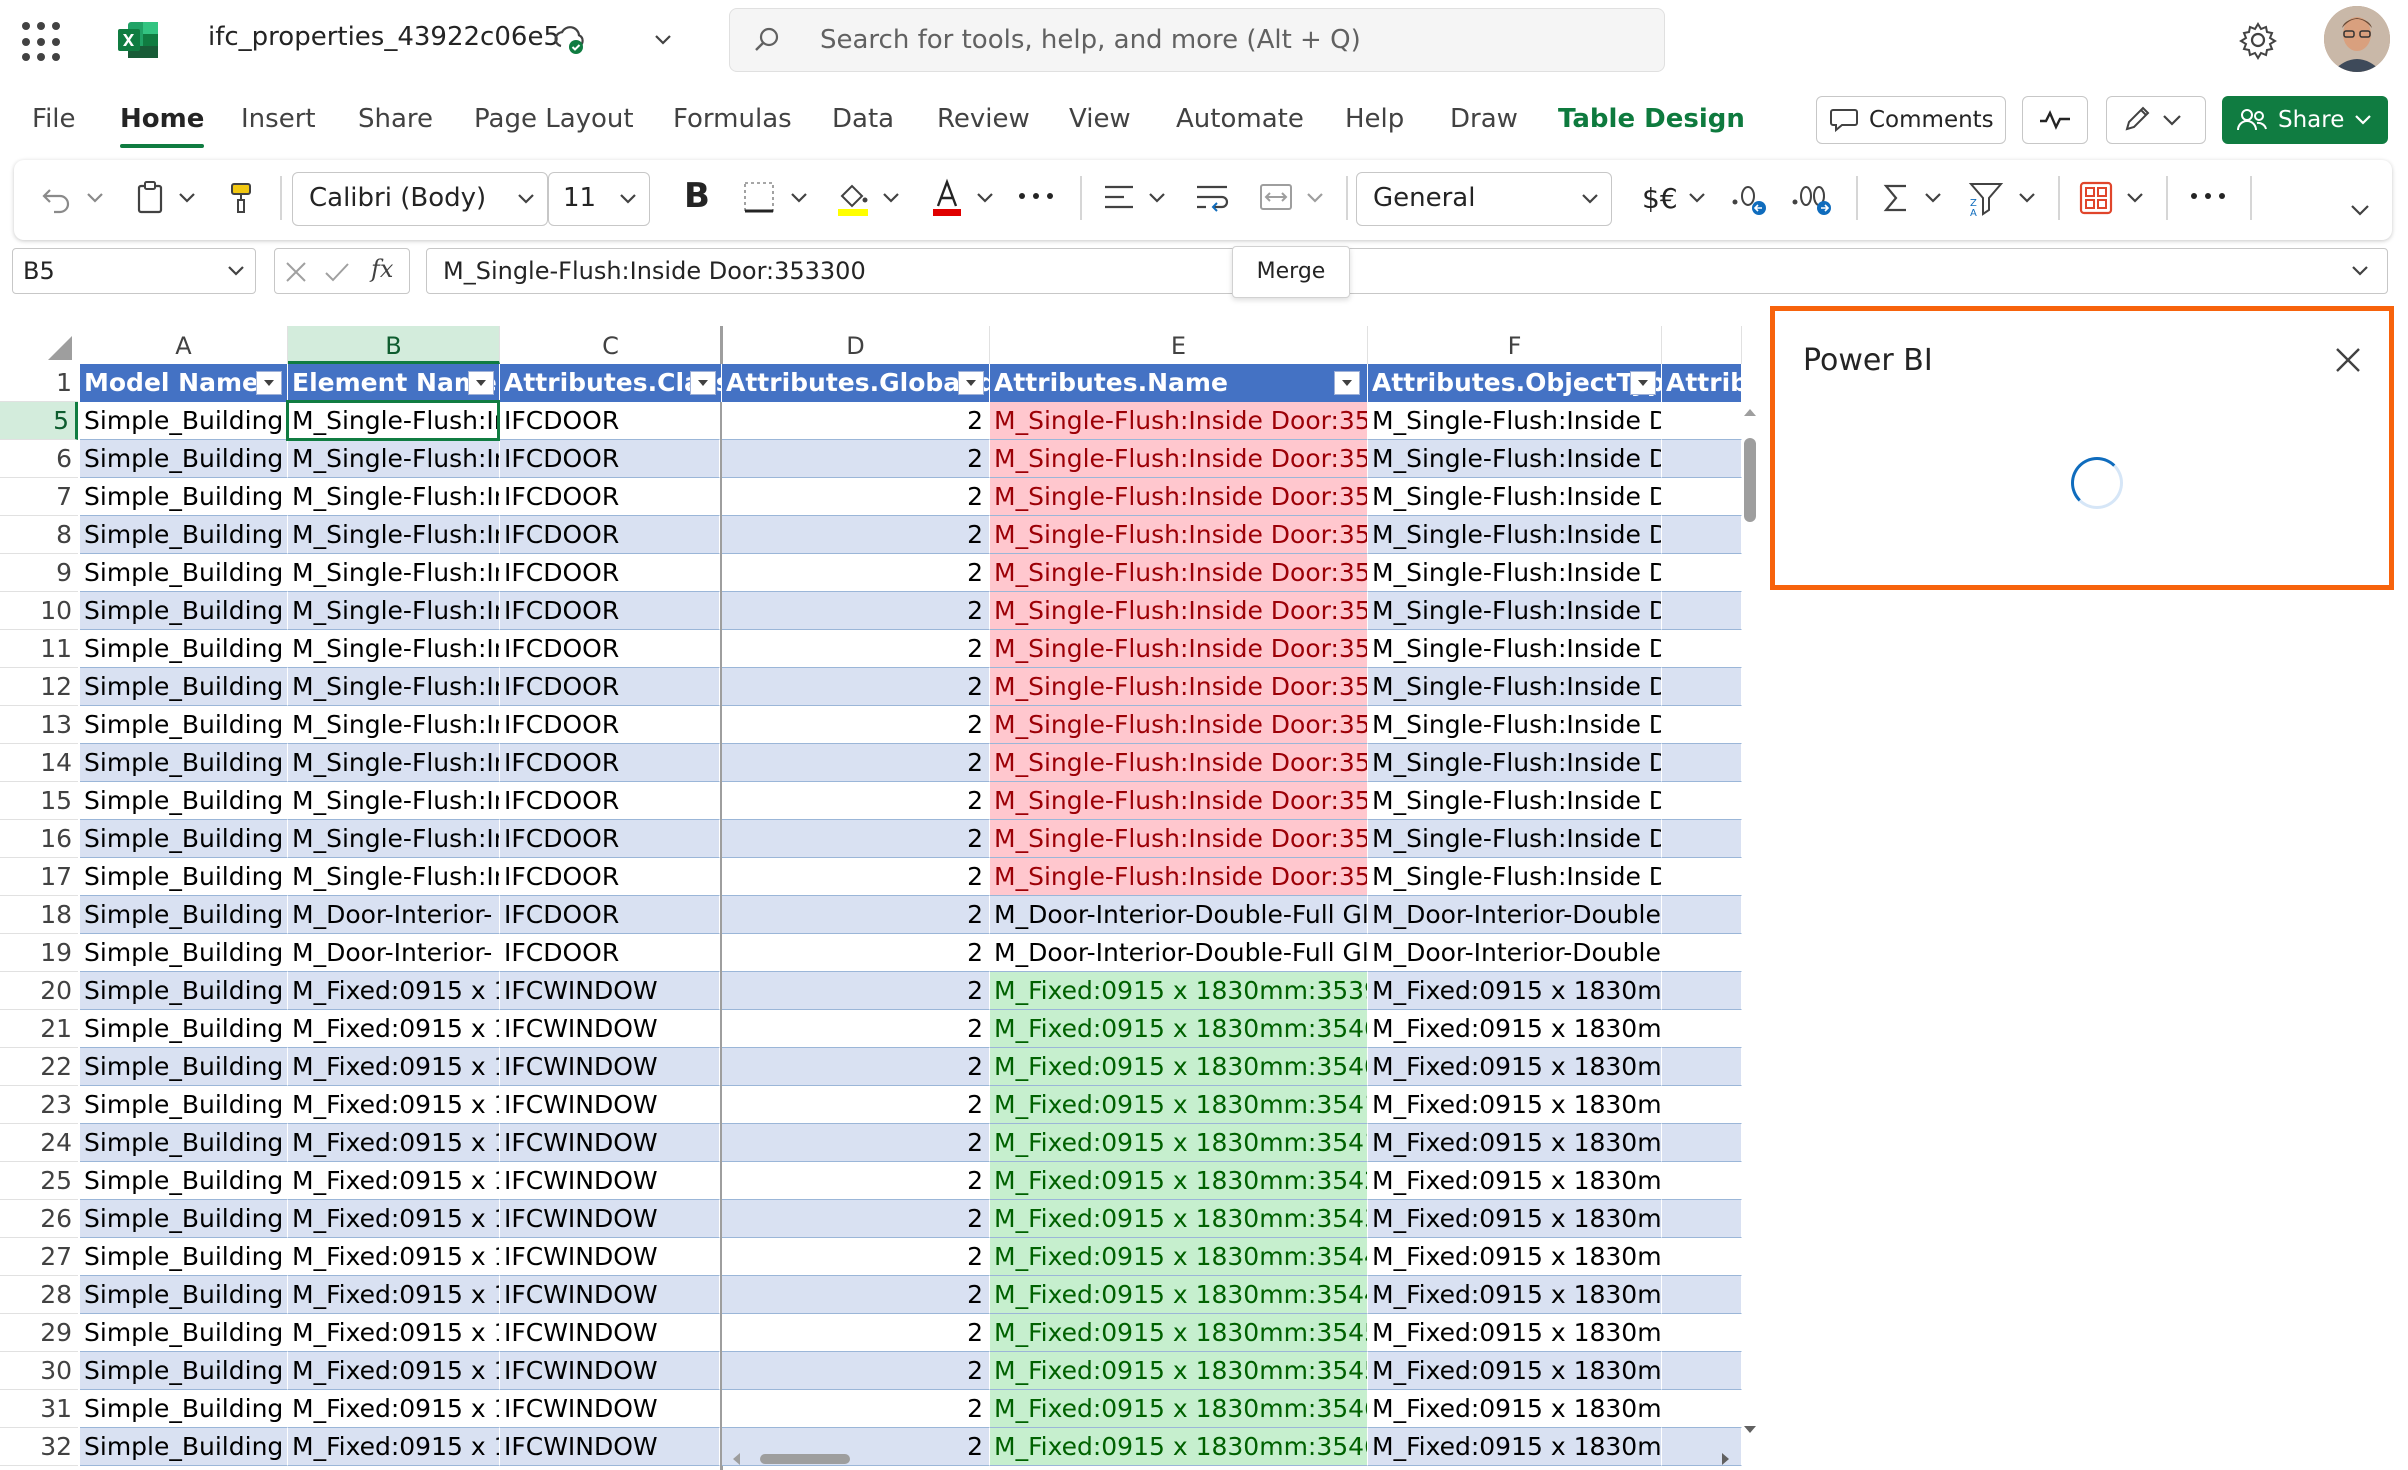 This screenshot has width=2408, height=1470. I want to click on confirm-formula-icon, so click(337, 272).